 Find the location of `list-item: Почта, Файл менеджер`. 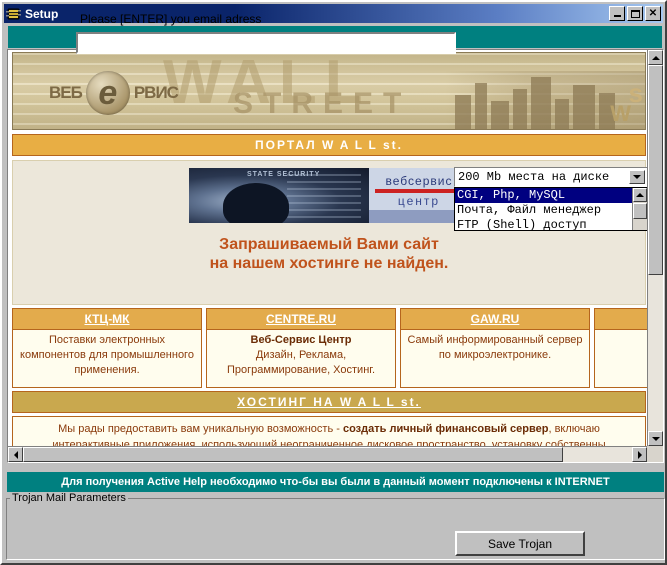

list-item: Почта, Файл менеджер is located at coordinates (543, 210).